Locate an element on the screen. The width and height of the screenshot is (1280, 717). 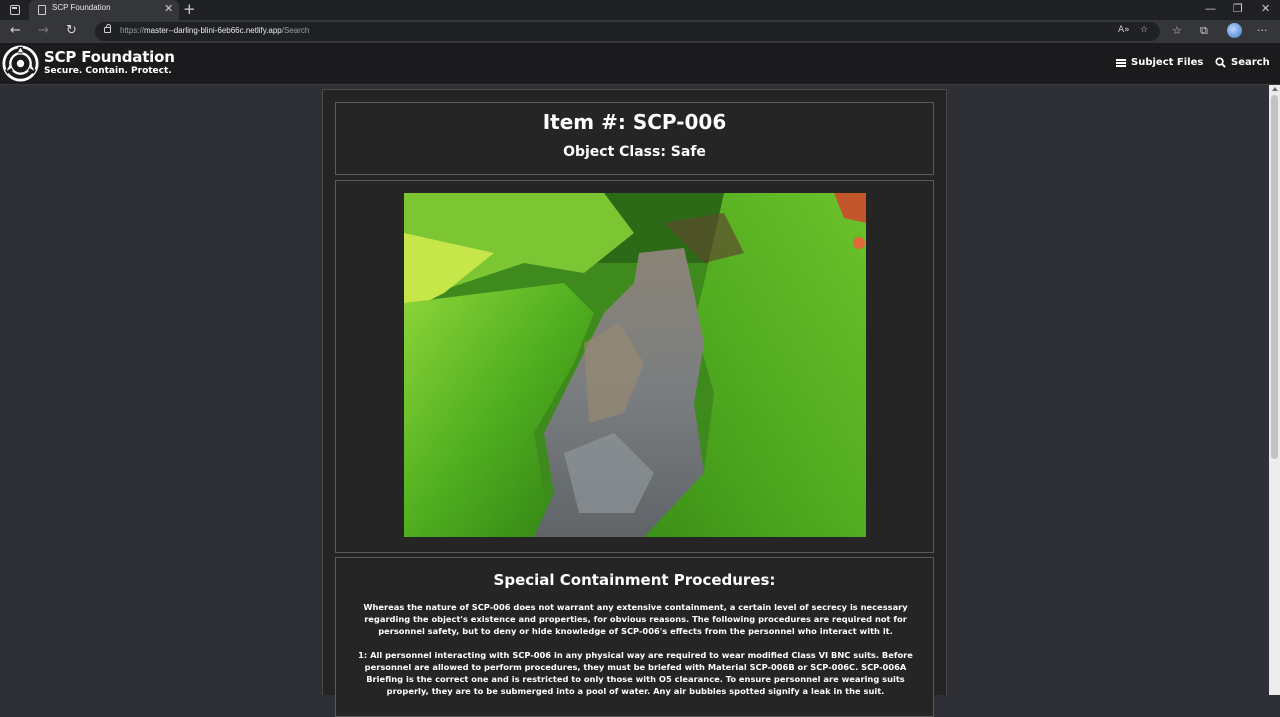
object-class: Object Class: Safe is located at coordinates (634, 152).